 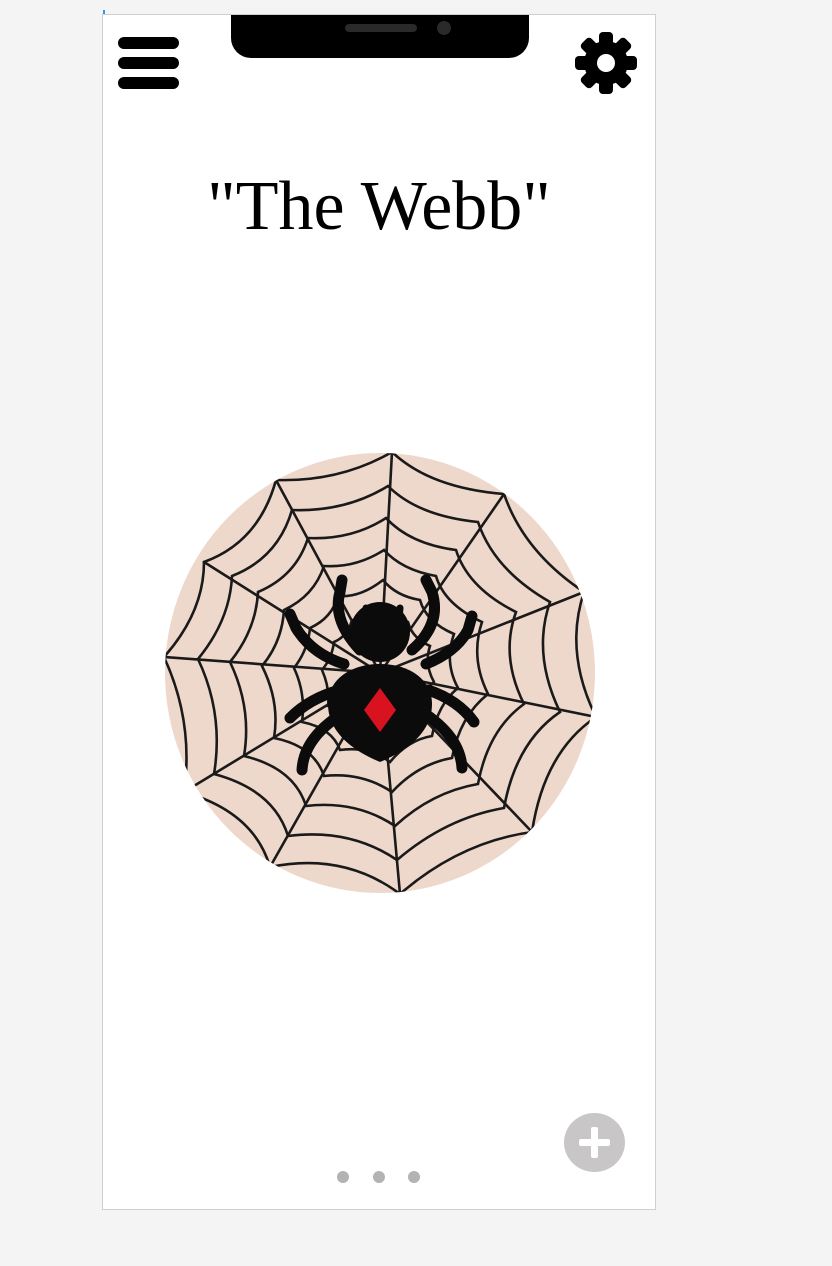 I want to click on notch-camera, so click(x=444, y=28).